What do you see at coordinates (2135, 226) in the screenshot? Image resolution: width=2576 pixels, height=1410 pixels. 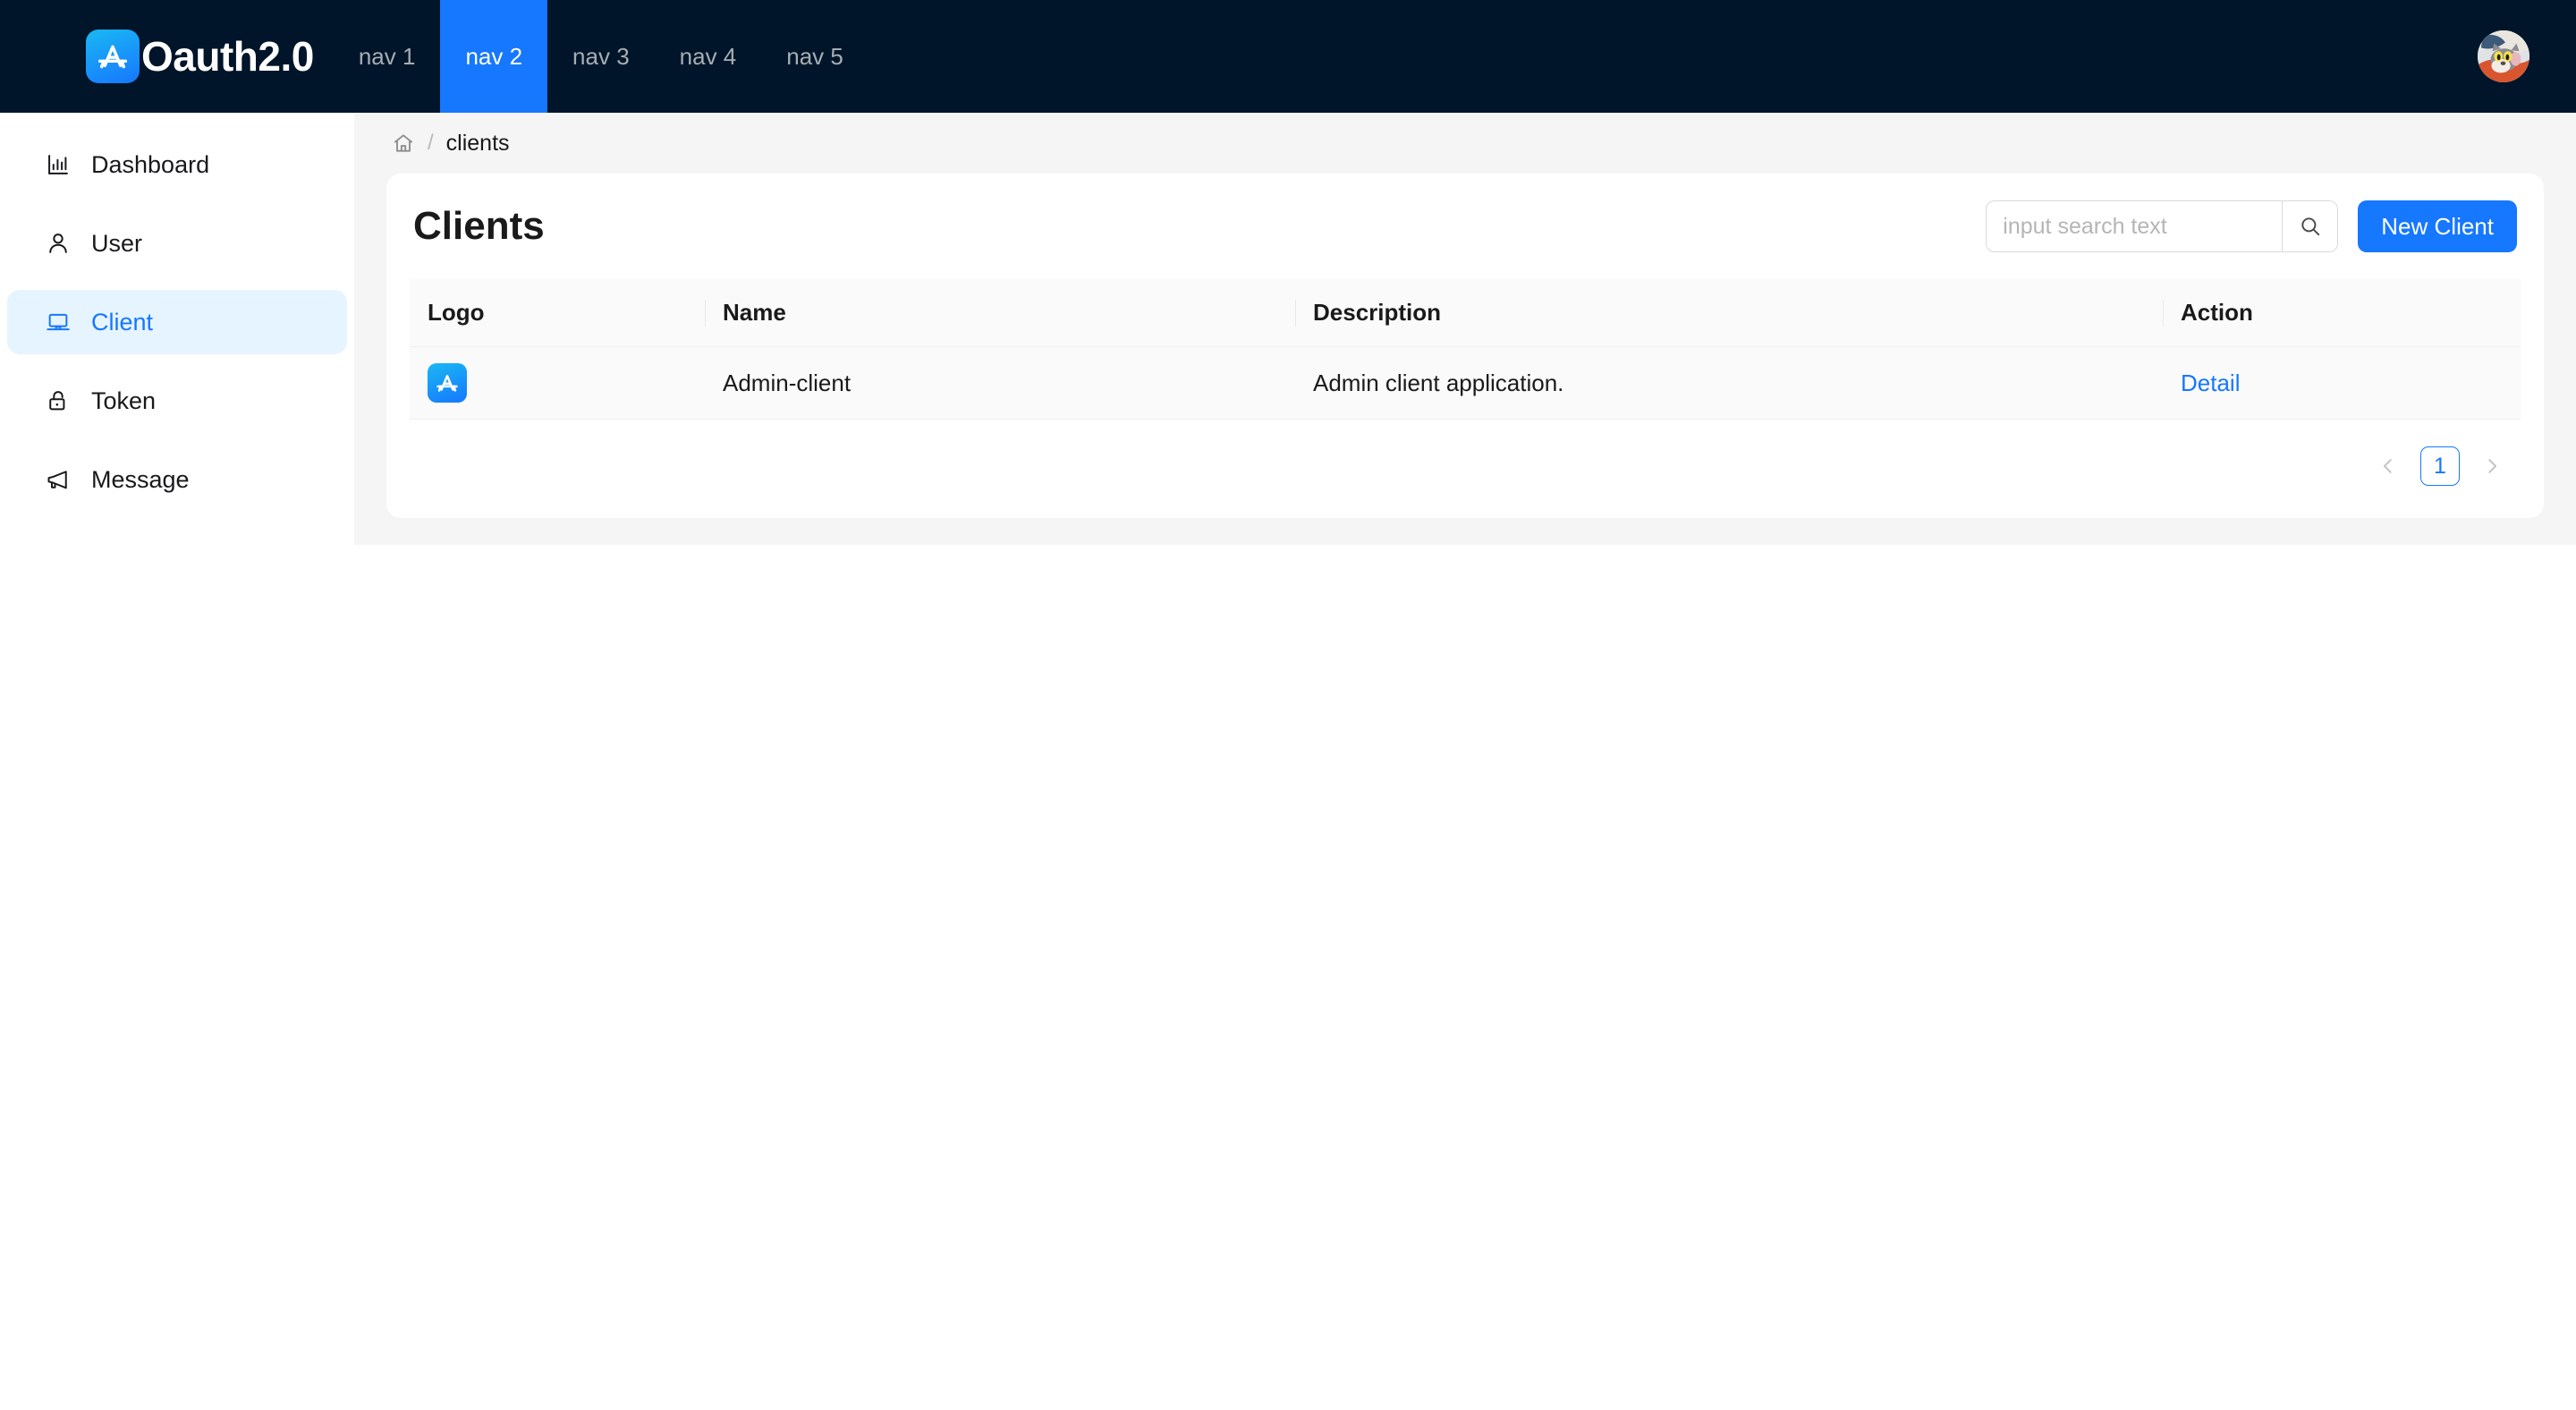 I see `search-input` at bounding box center [2135, 226].